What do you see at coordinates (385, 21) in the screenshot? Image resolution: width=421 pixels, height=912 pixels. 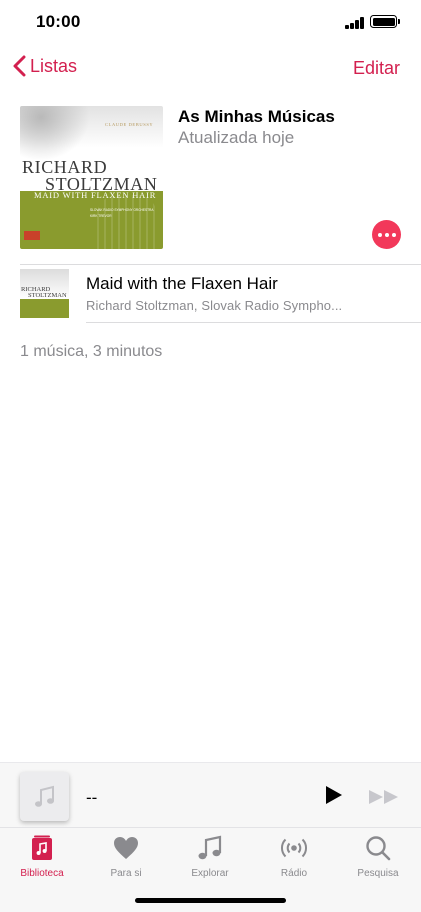 I see `battery-icon` at bounding box center [385, 21].